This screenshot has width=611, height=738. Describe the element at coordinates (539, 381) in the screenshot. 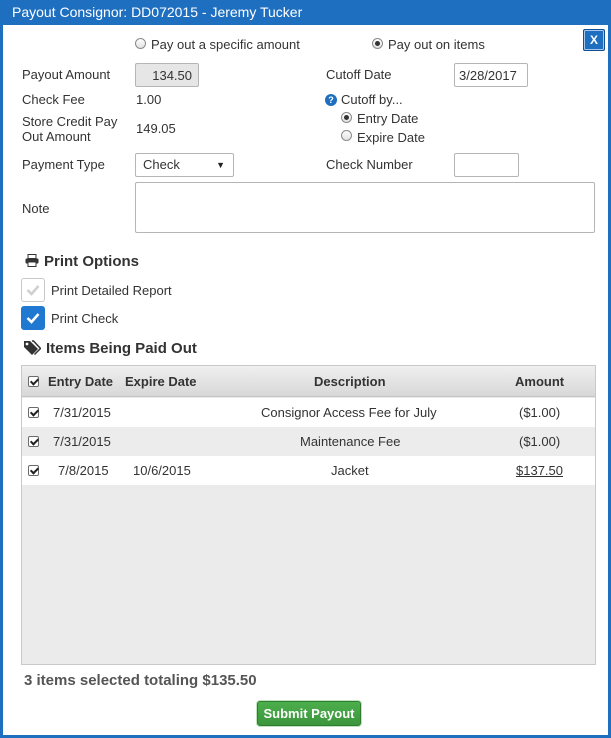

I see `col-amount: Amount` at that location.